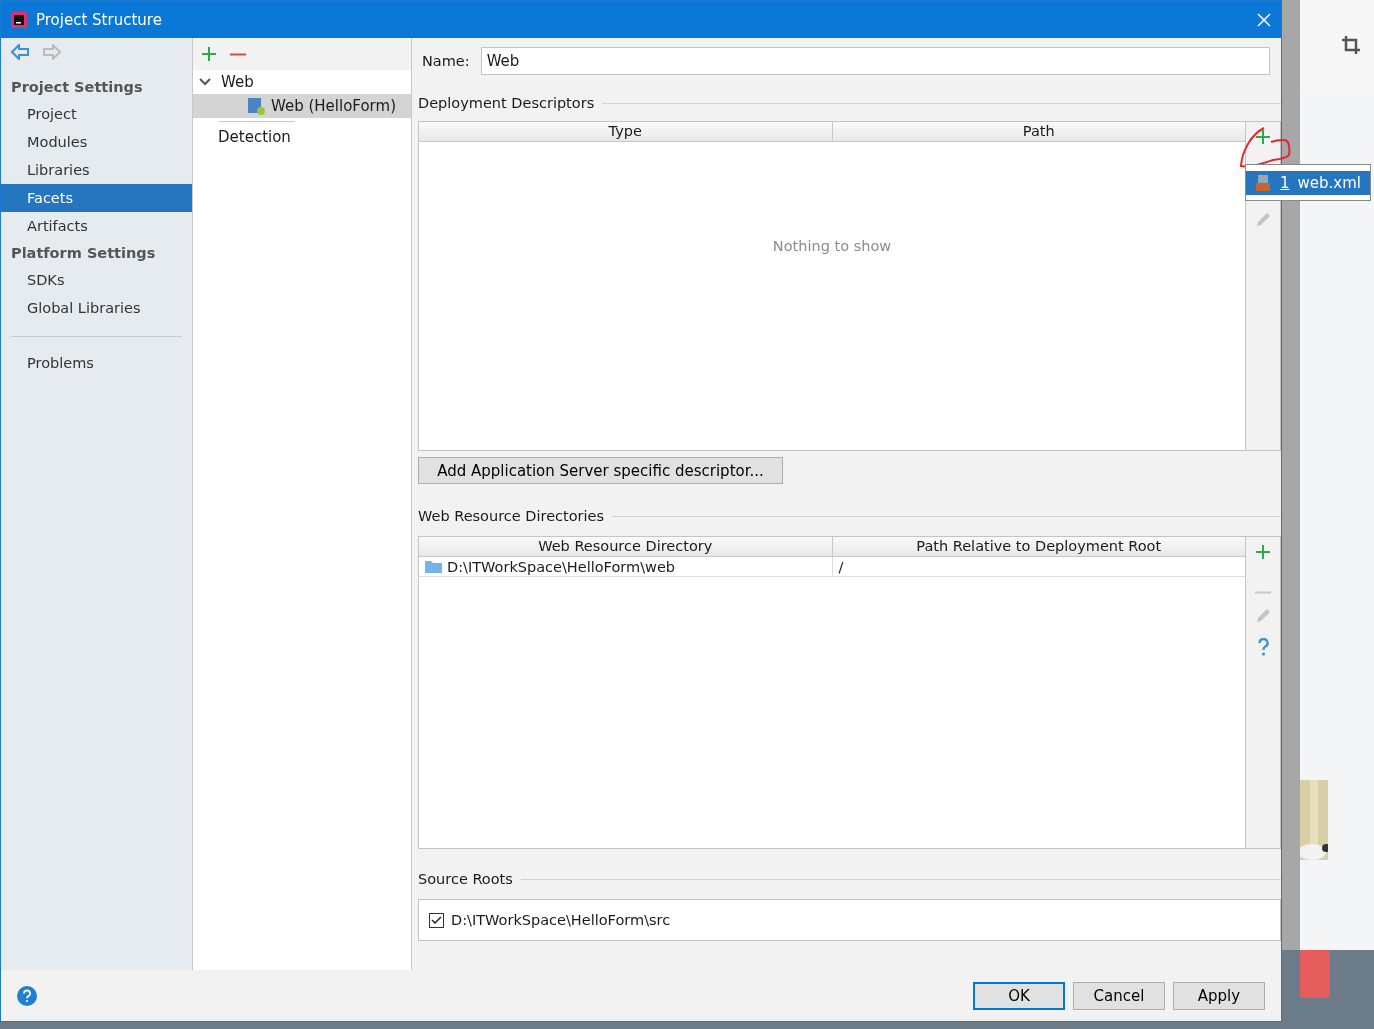 This screenshot has height=1029, width=1374. Describe the element at coordinates (96, 363) in the screenshot. I see `sidebar-item: Problems` at that location.